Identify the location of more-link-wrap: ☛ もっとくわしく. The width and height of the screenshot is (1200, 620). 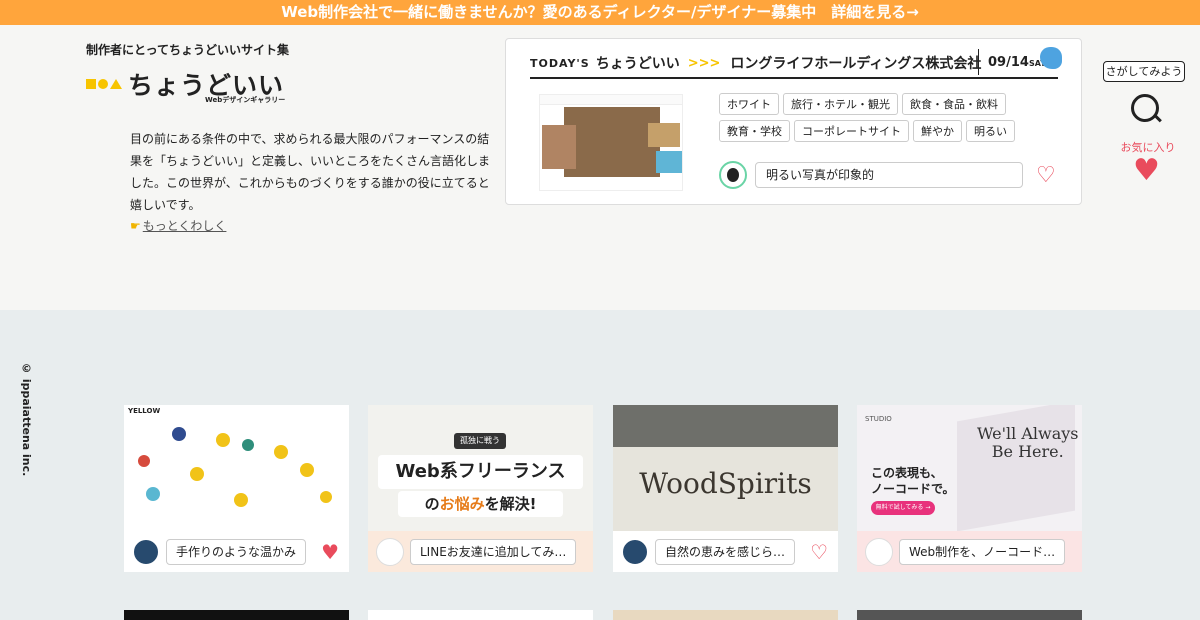
(178, 225).